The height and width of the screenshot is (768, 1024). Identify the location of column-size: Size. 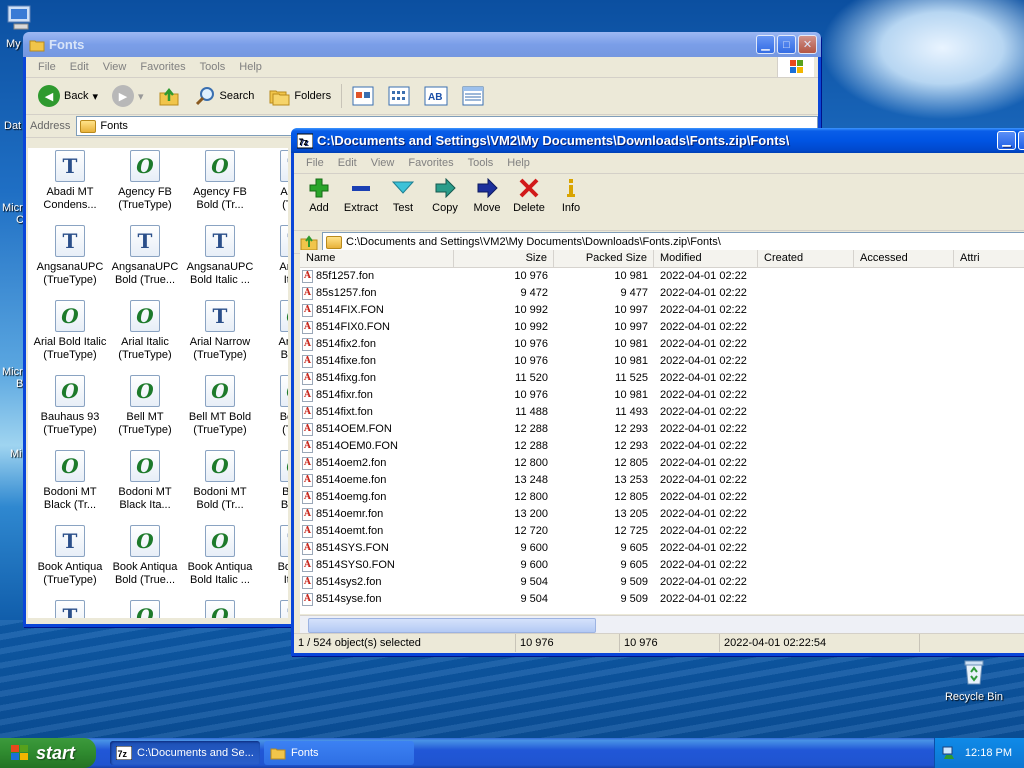
(504, 258).